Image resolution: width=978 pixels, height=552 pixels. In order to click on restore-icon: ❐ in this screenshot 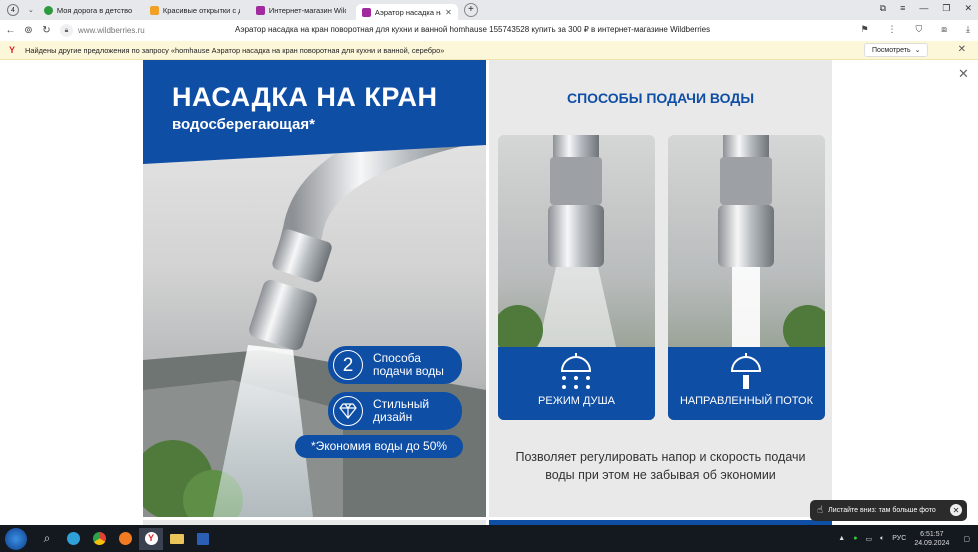, I will do `click(946, 8)`.